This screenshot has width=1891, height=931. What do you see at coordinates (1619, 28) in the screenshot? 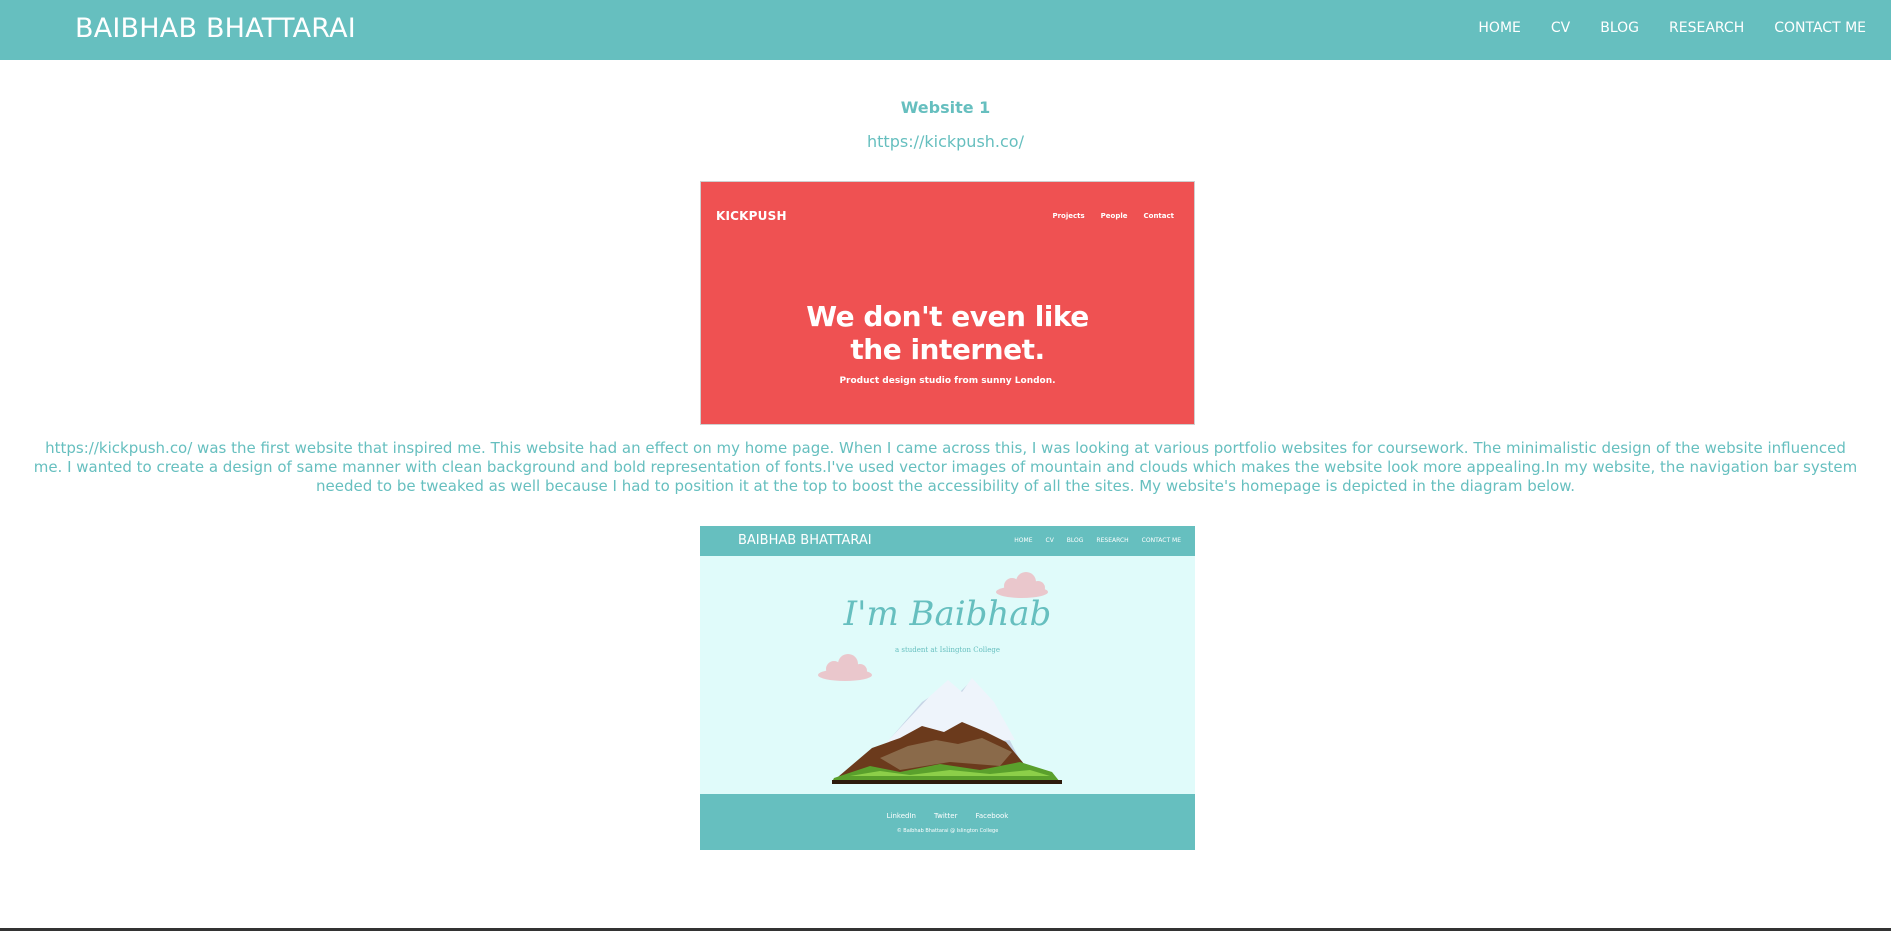
I see `nav-blog-link: BLOG` at bounding box center [1619, 28].